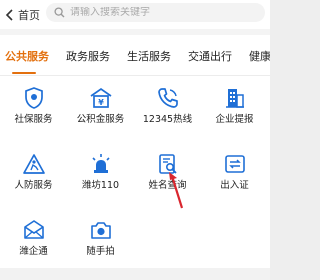 The image size is (320, 280). Describe the element at coordinates (234, 119) in the screenshot. I see `service-label: 企业提报` at that location.